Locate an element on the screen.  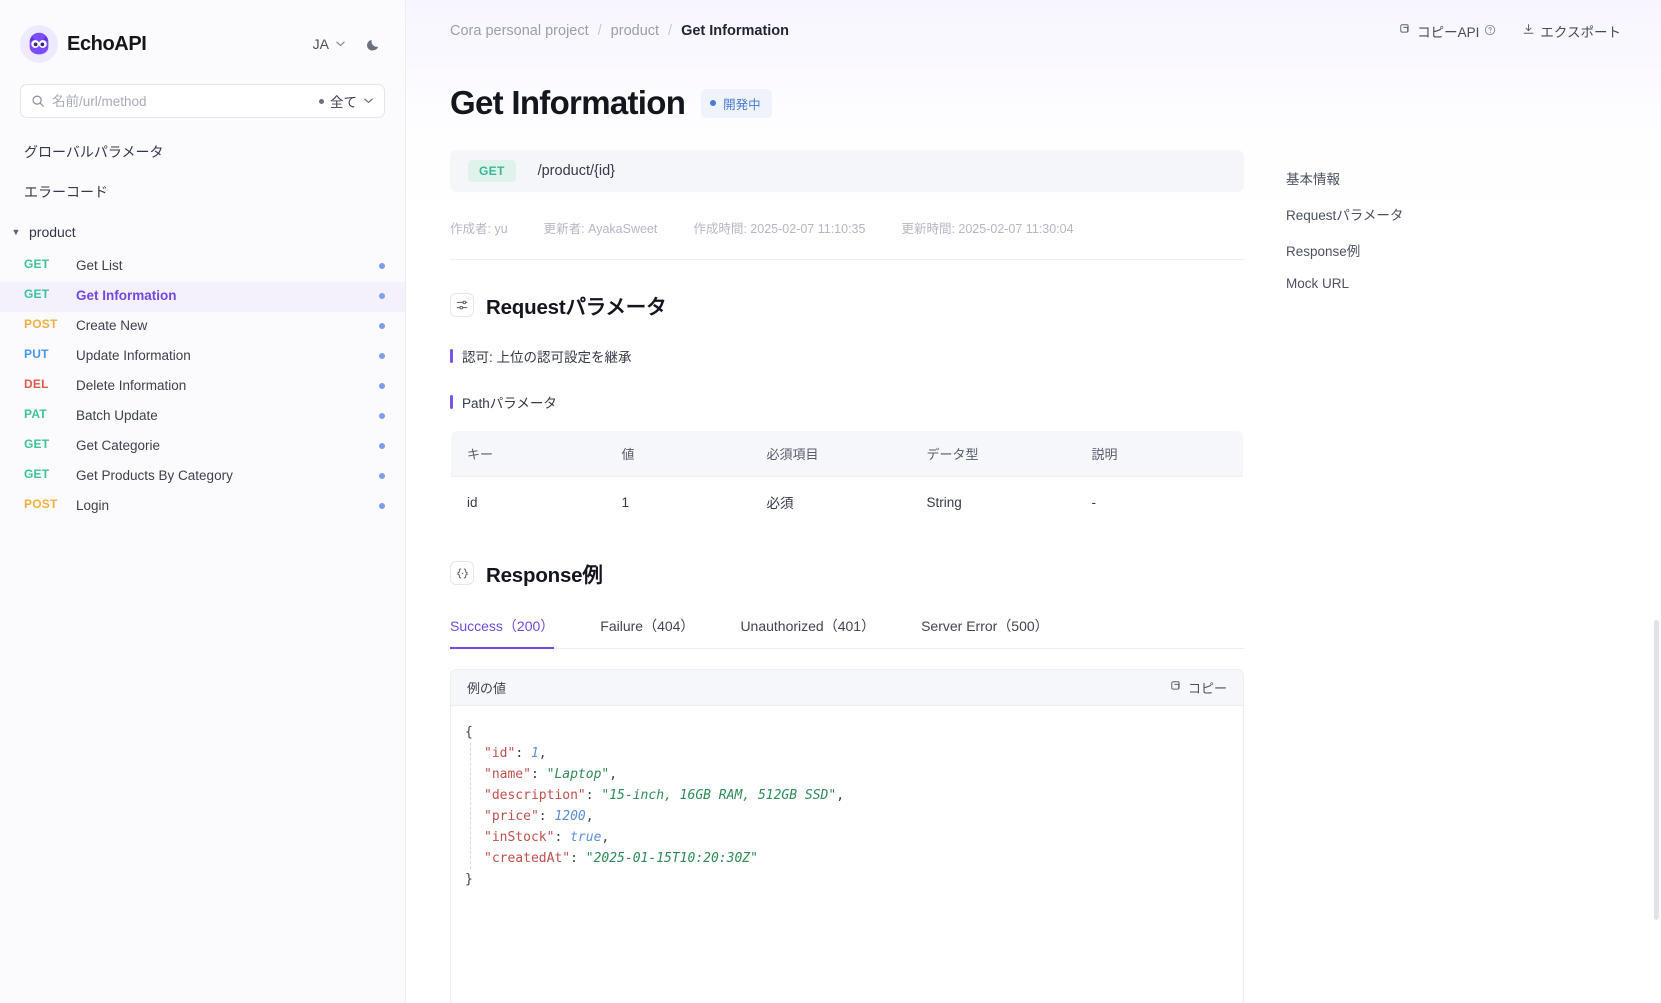
method-badge: PAT is located at coordinates (35, 414).